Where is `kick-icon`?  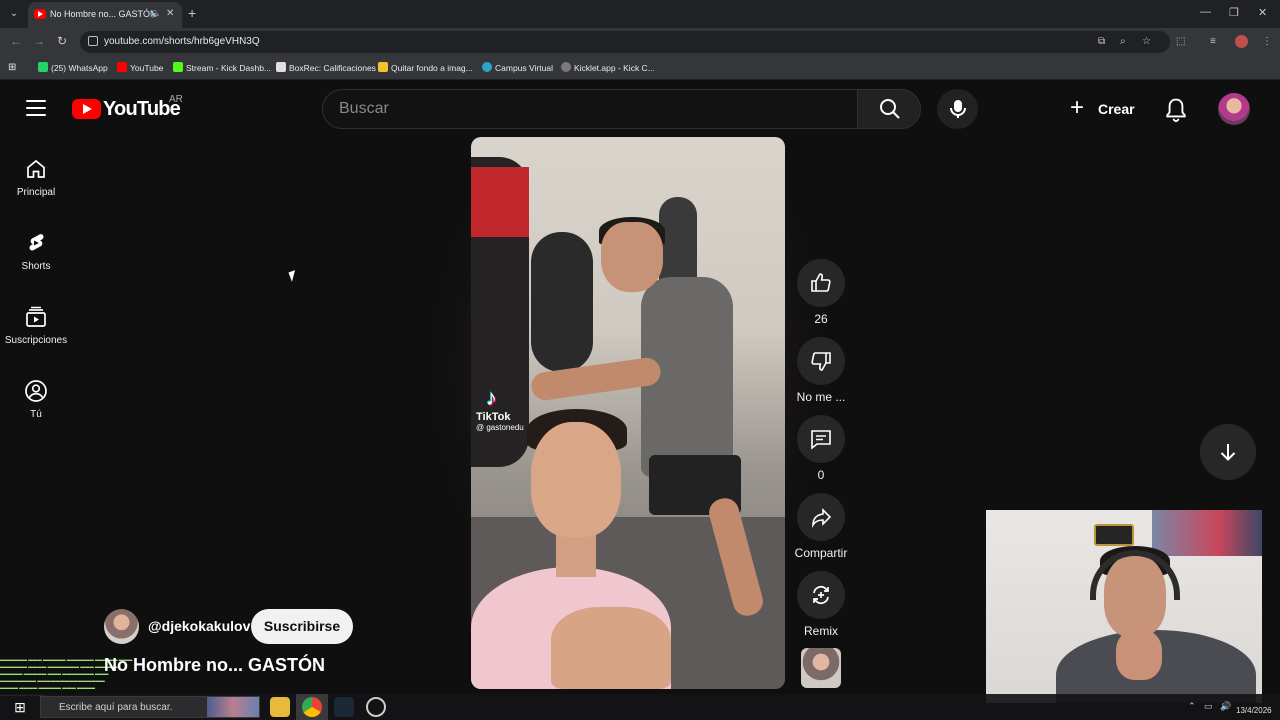
kick-icon is located at coordinates (178, 67).